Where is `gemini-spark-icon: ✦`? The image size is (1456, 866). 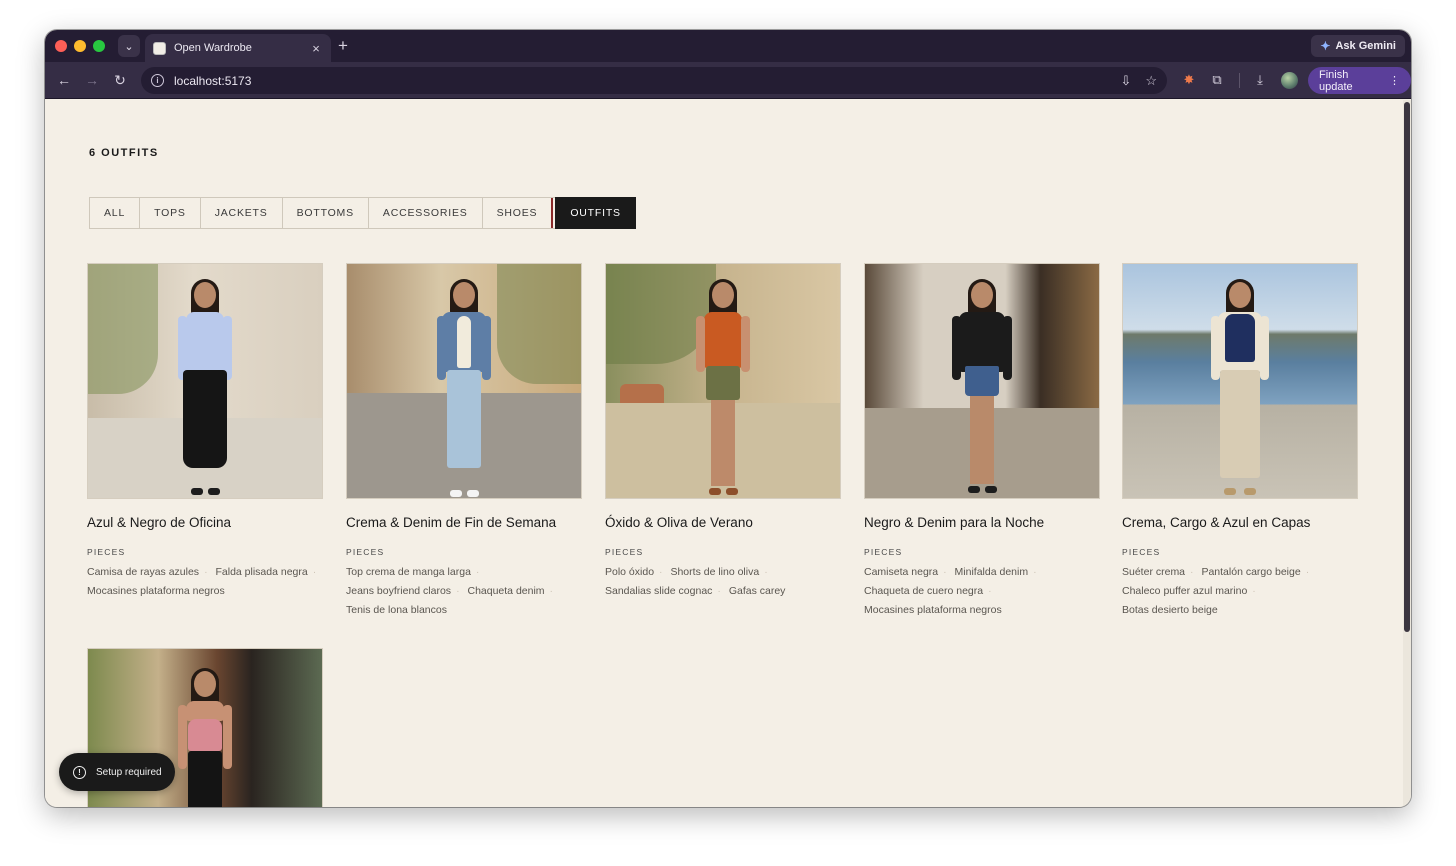 gemini-spark-icon: ✦ is located at coordinates (1325, 46).